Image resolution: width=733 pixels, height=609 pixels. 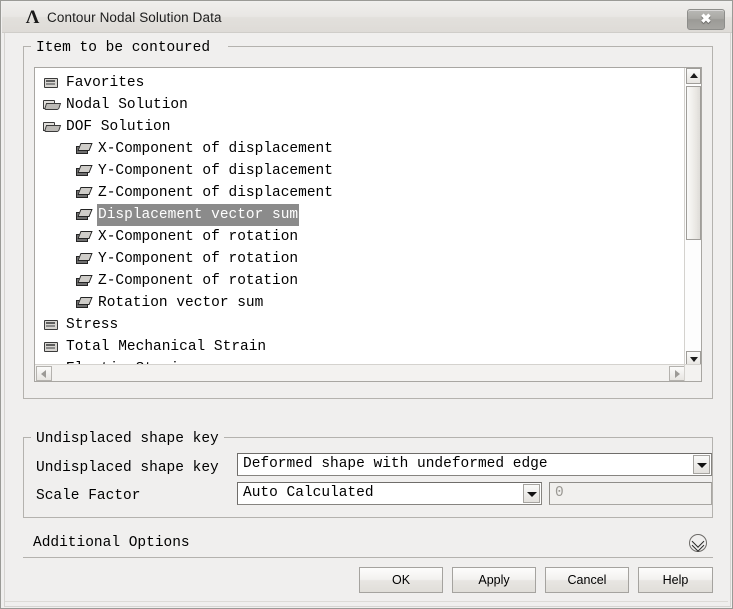 What do you see at coordinates (368, 477) in the screenshot?
I see `undisplaced-shape-key-group` at bounding box center [368, 477].